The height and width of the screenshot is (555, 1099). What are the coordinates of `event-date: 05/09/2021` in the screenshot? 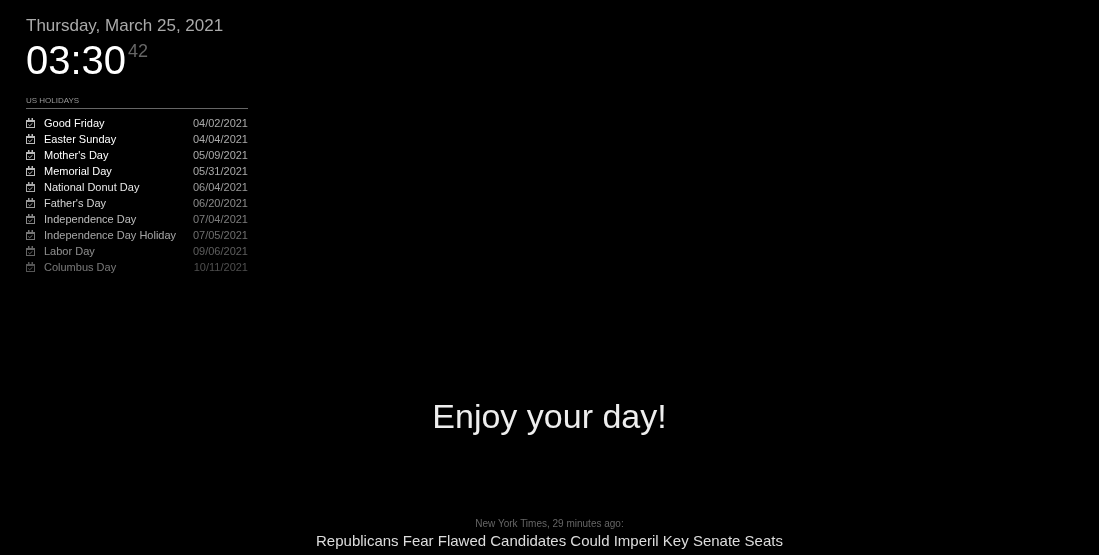 It's located at (219, 155).